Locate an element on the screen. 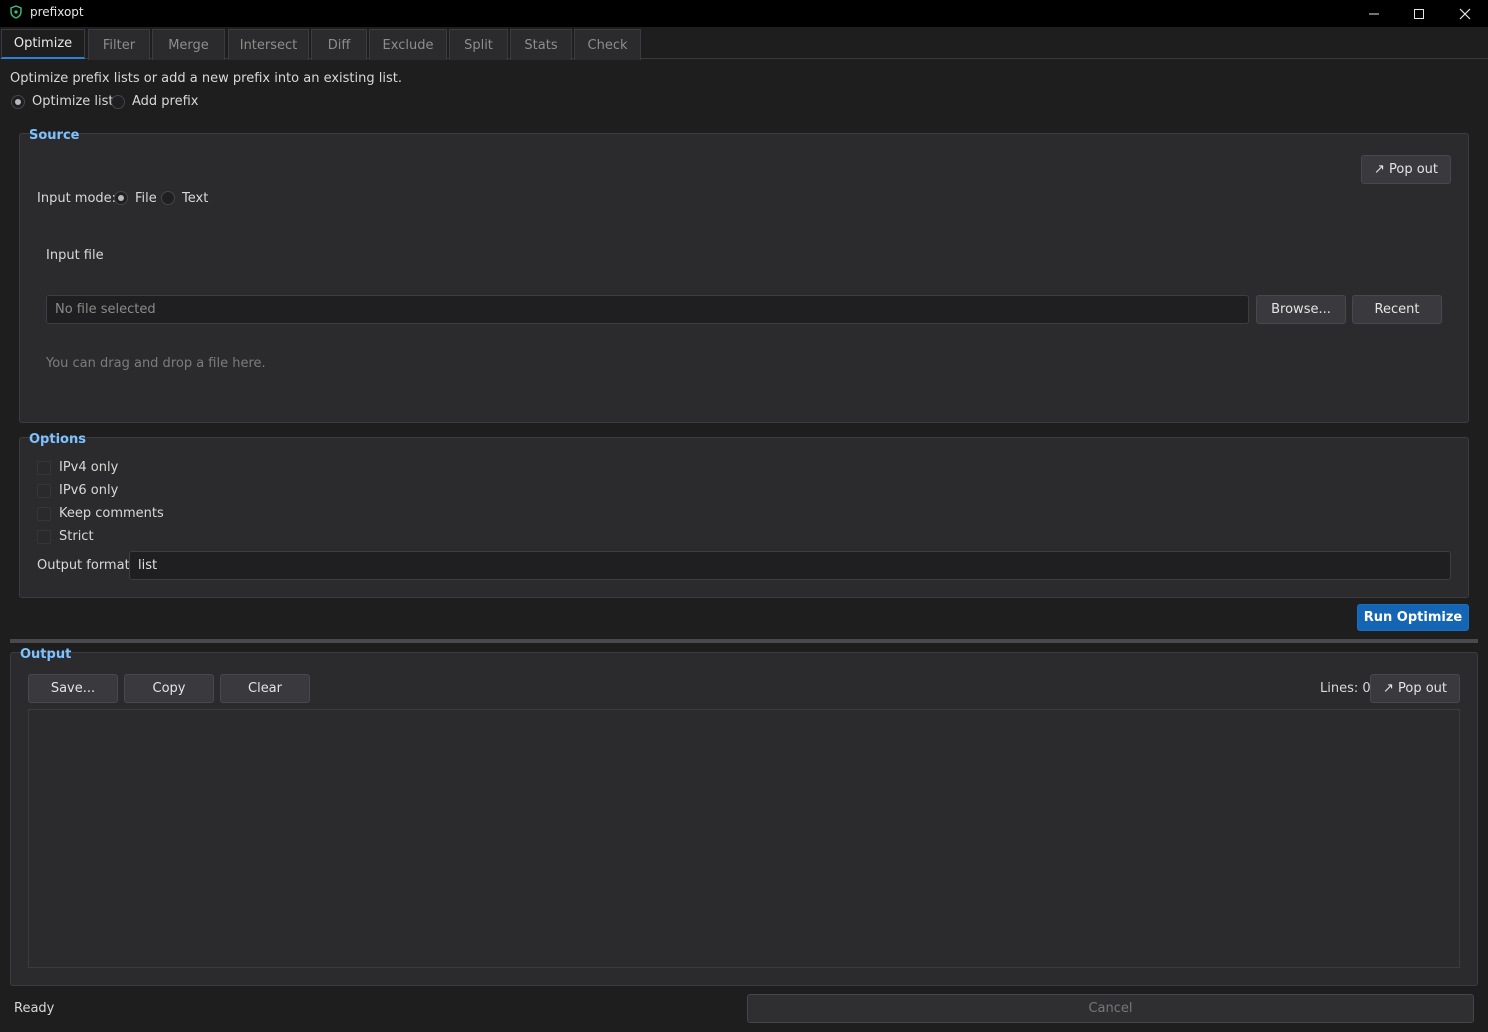  output-format-select: list is located at coordinates (790, 565).